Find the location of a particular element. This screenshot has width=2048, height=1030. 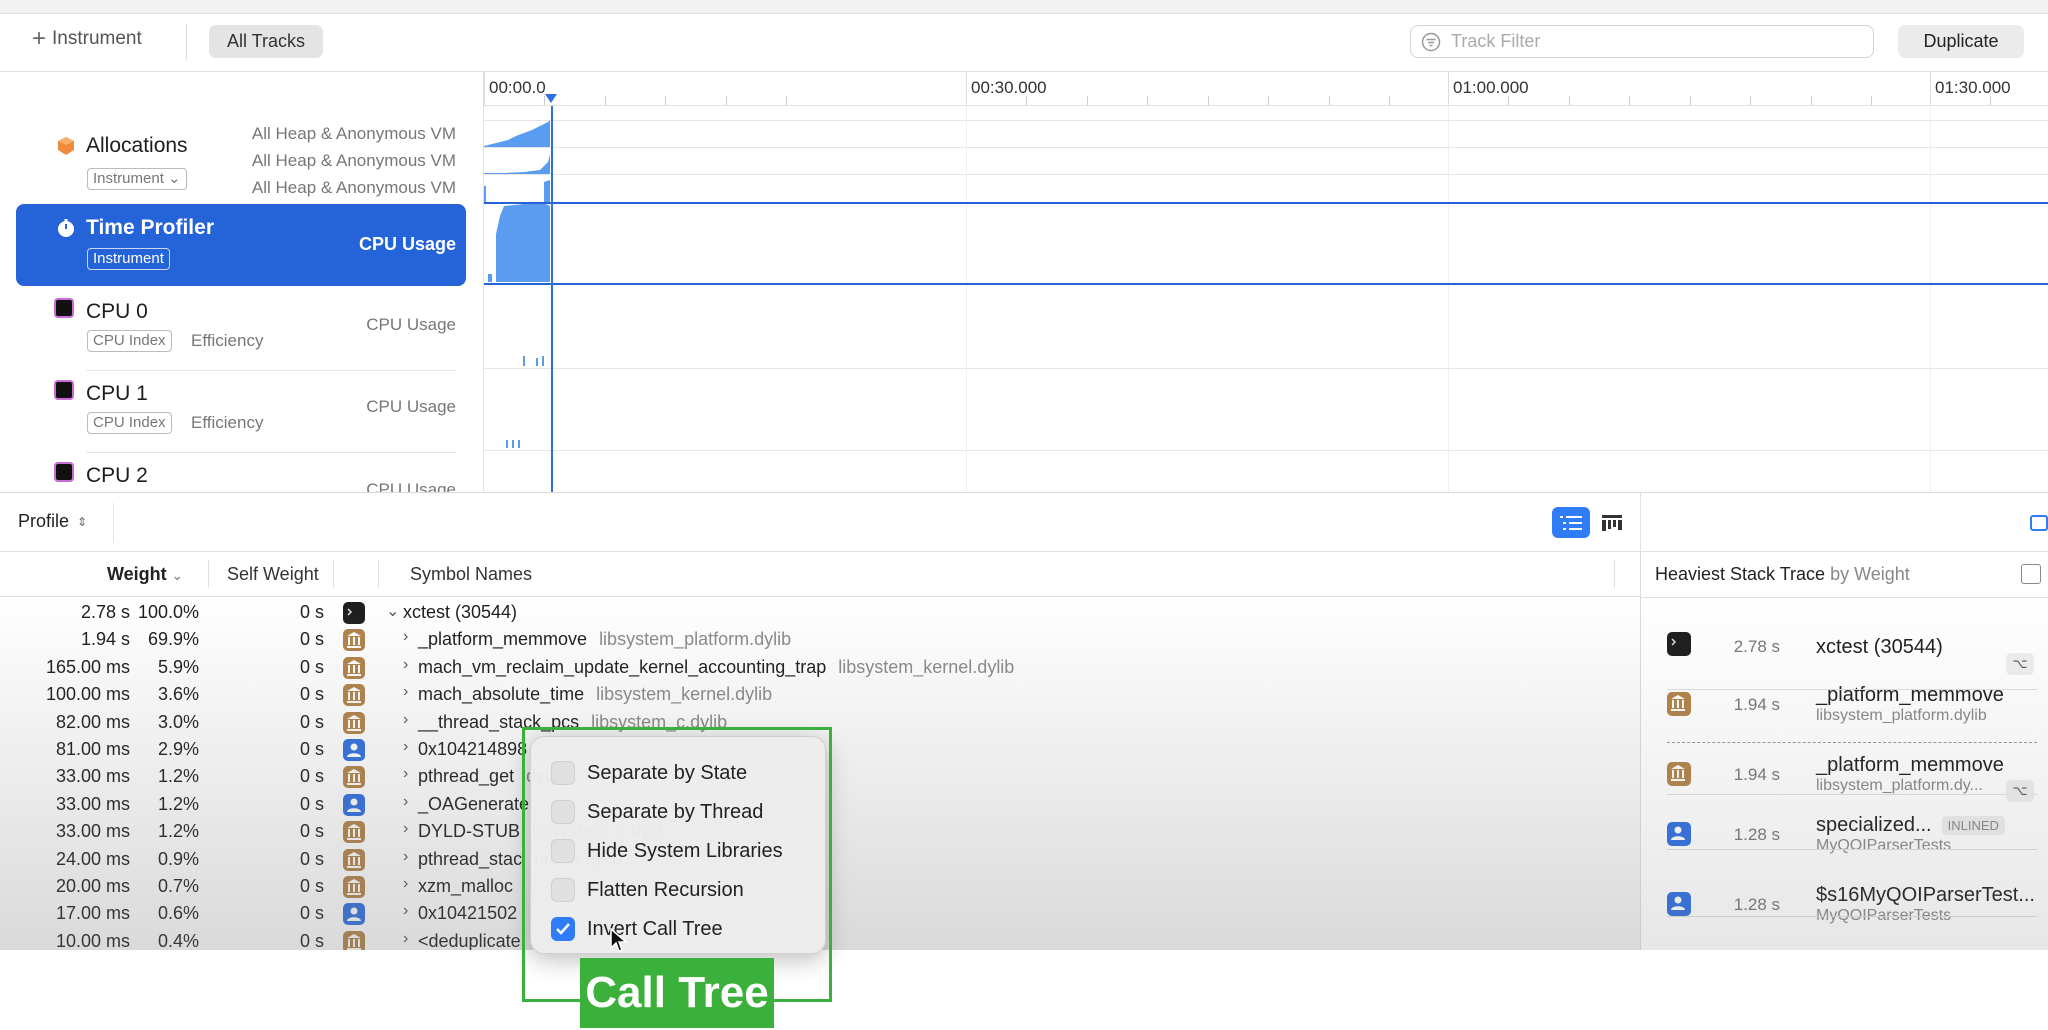

expand-icon is located at coordinates (2031, 574).